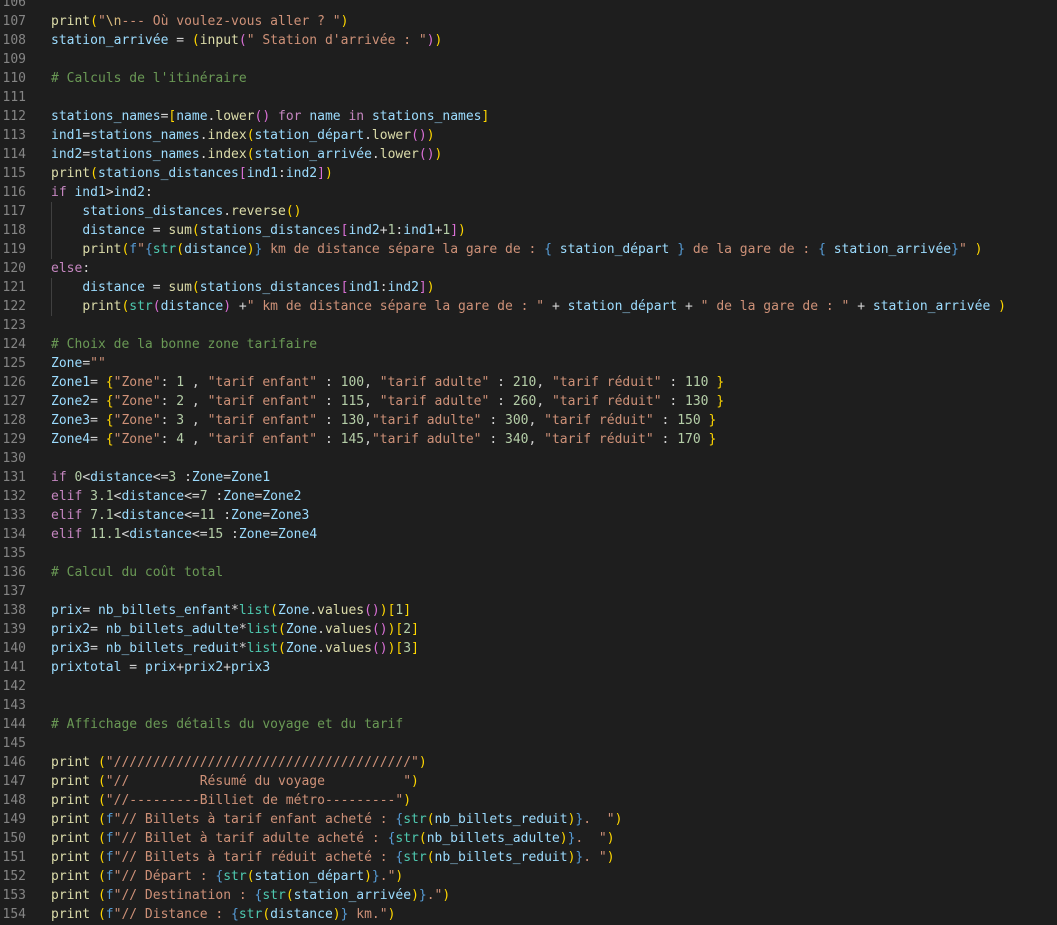 The image size is (1057, 925). I want to click on code-token: nb_billets_reduit, so click(172, 648).